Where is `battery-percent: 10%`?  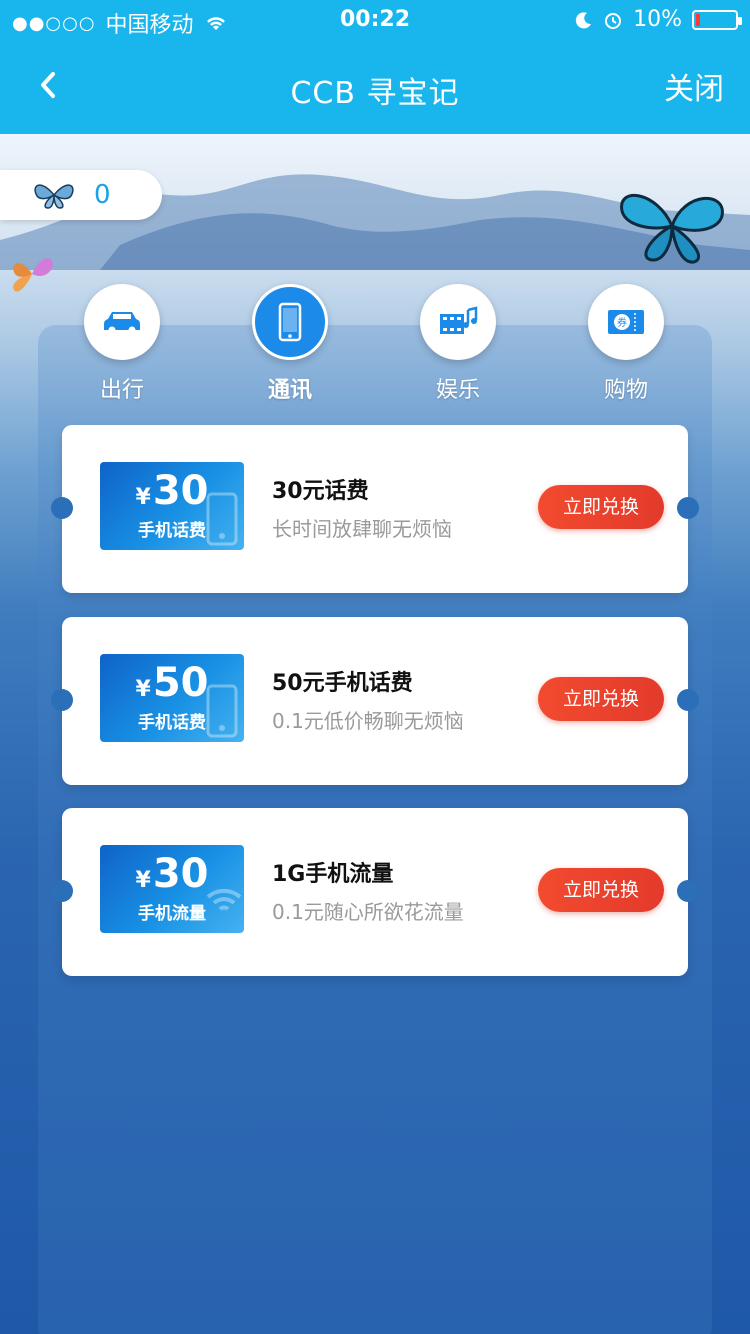
battery-percent: 10% is located at coordinates (657, 19).